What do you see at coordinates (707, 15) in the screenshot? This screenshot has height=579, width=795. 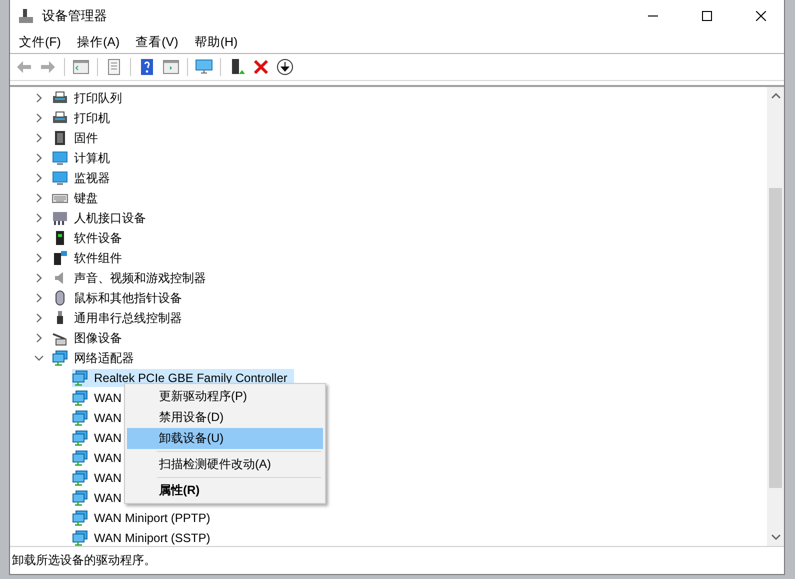 I see `maximize-icon` at bounding box center [707, 15].